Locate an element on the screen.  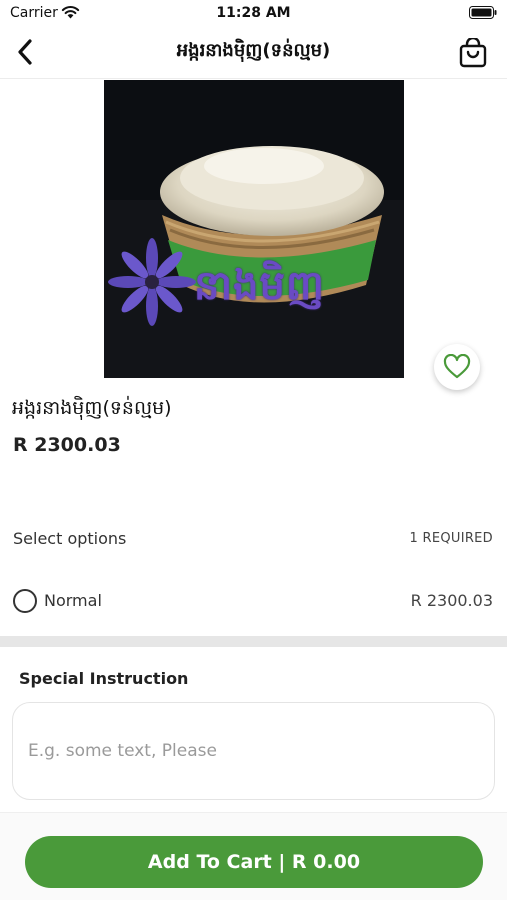
status-bar: Carrier 11:28 AM is located at coordinates (253, 14).